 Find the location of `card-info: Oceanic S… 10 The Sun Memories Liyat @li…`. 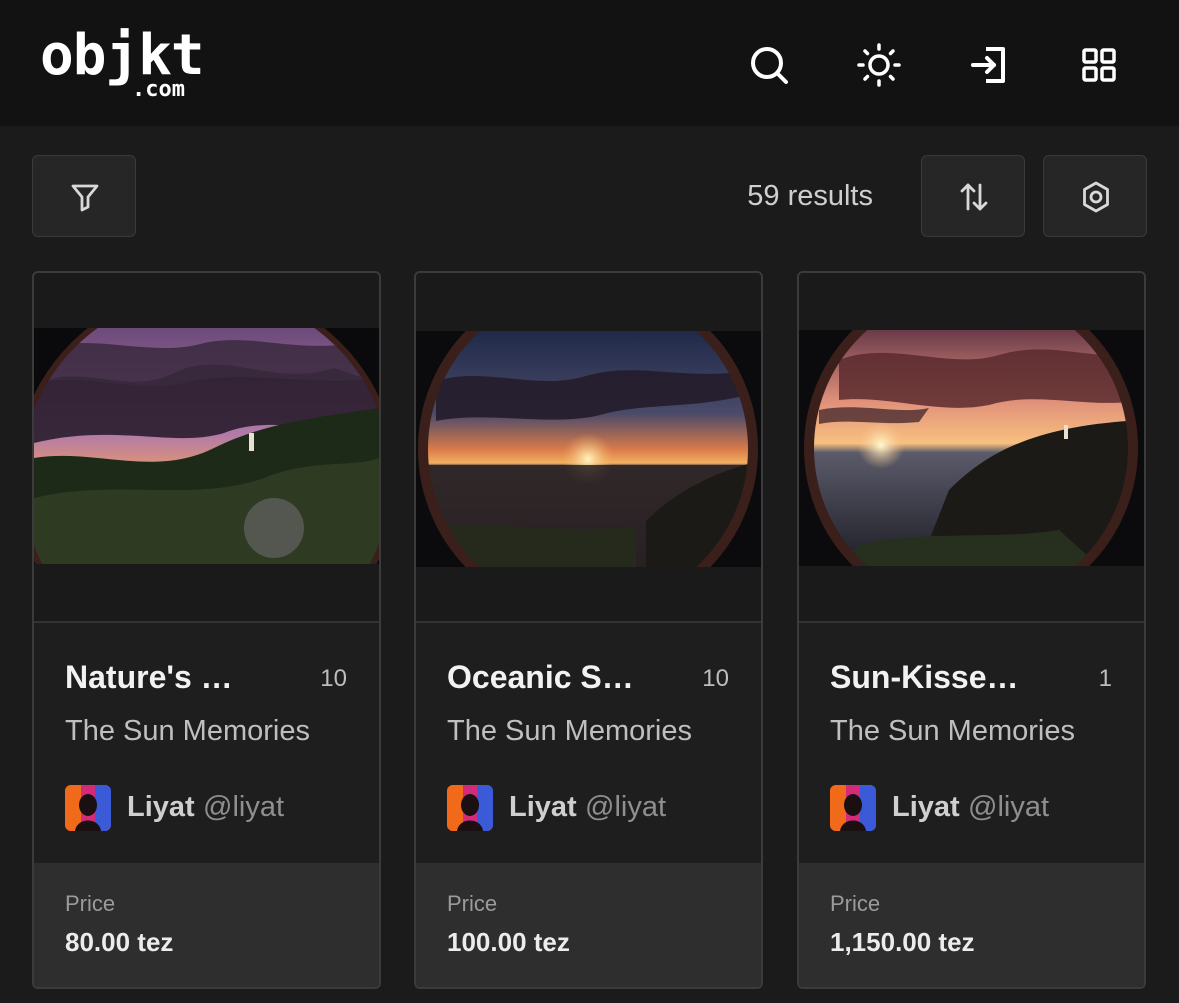

card-info: Oceanic S… 10 The Sun Memories Liyat @li… is located at coordinates (588, 742).